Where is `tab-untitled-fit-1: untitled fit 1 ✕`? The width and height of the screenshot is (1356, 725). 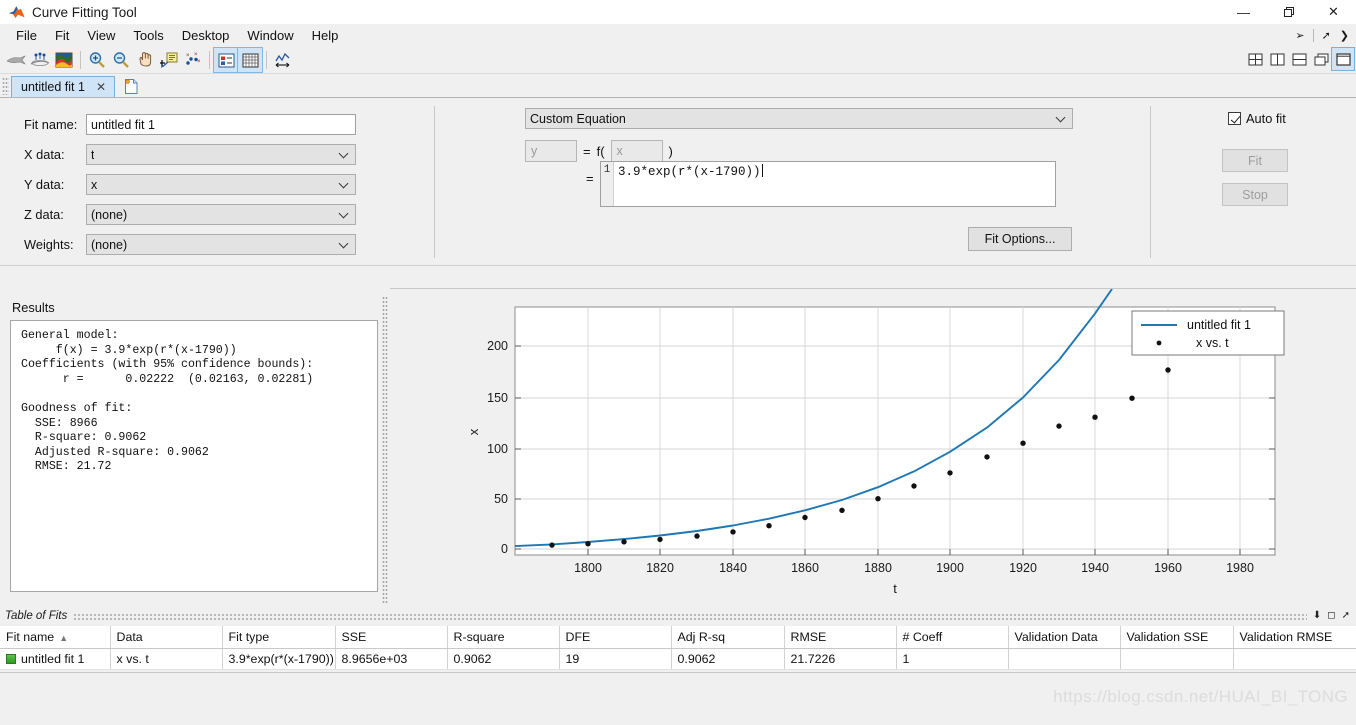
tab-untitled-fit-1: untitled fit 1 ✕ is located at coordinates (63, 86).